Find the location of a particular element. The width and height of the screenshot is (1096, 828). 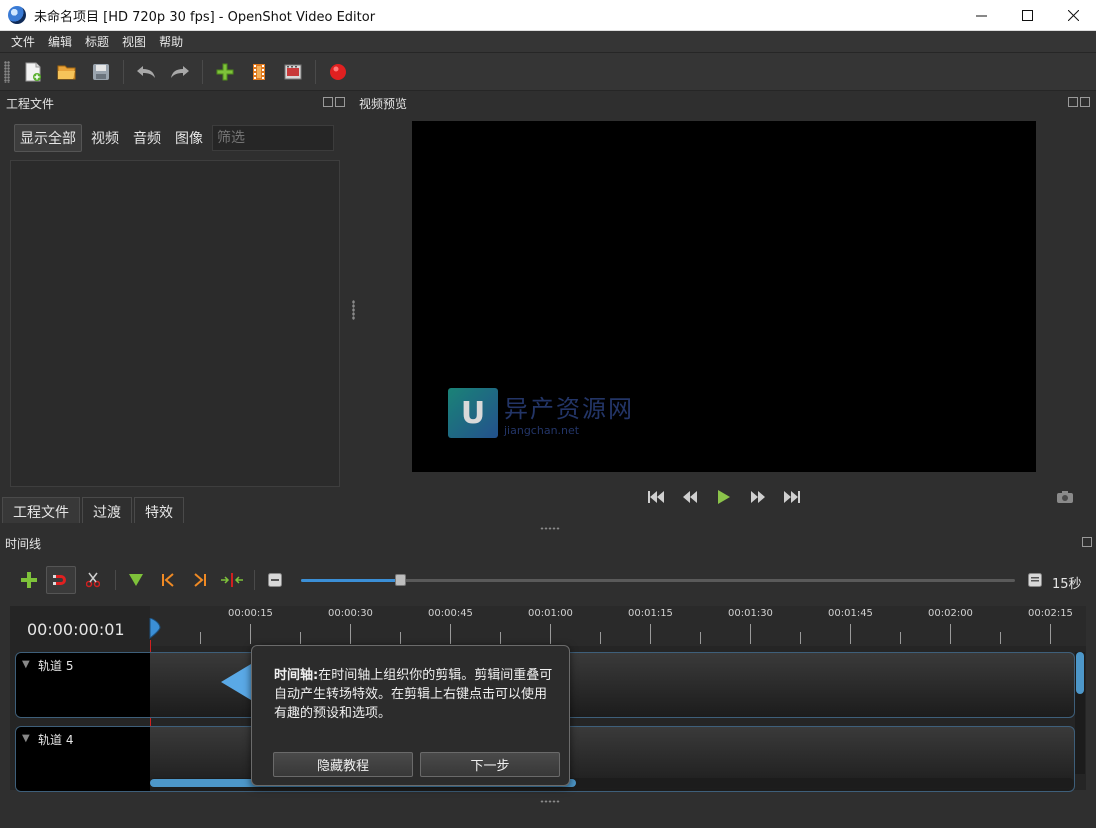

fast-forward-button is located at coordinates (758, 497).